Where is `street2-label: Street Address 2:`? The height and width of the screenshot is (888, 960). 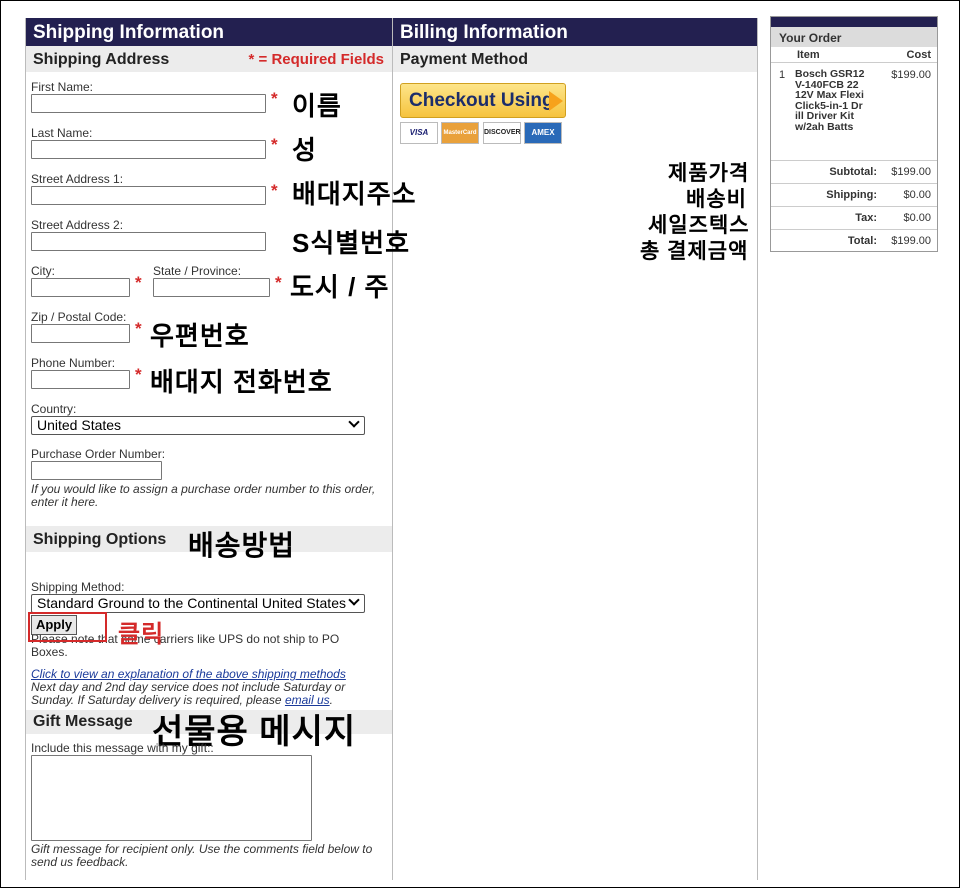
street2-label: Street Address 2: is located at coordinates (77, 225).